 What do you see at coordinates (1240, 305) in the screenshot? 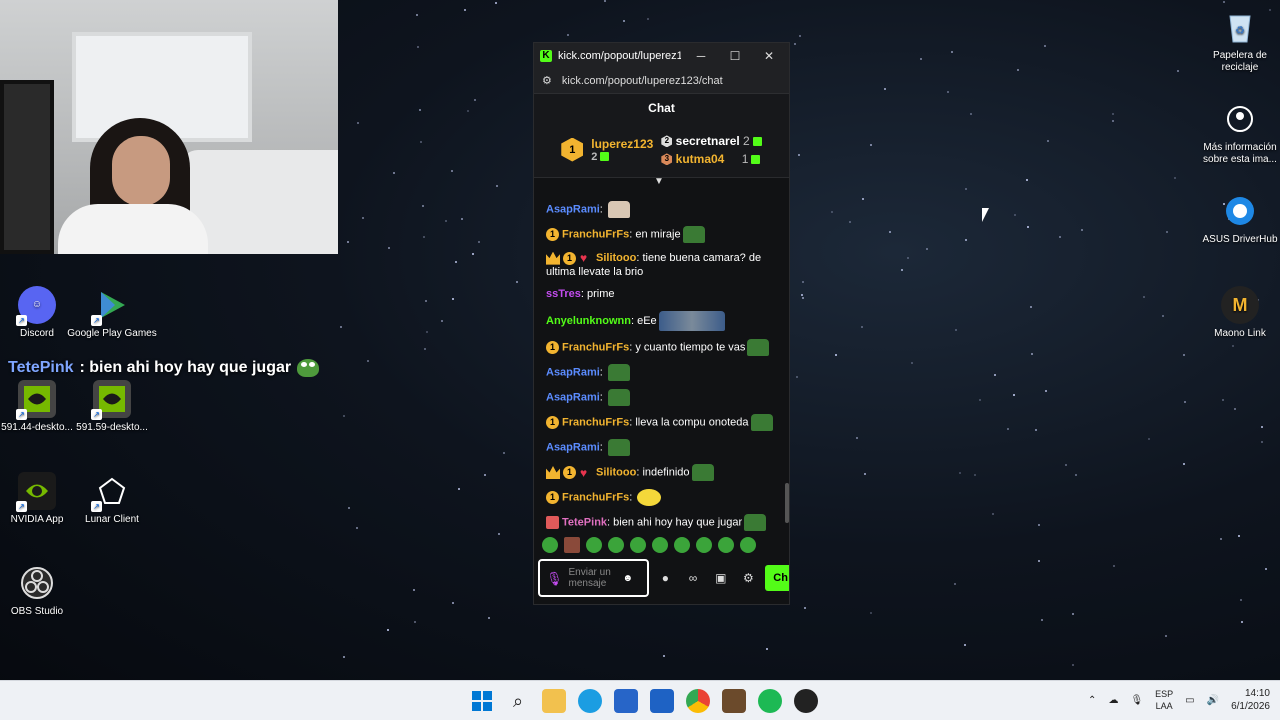
I see `maono-link-icon: M` at bounding box center [1240, 305].